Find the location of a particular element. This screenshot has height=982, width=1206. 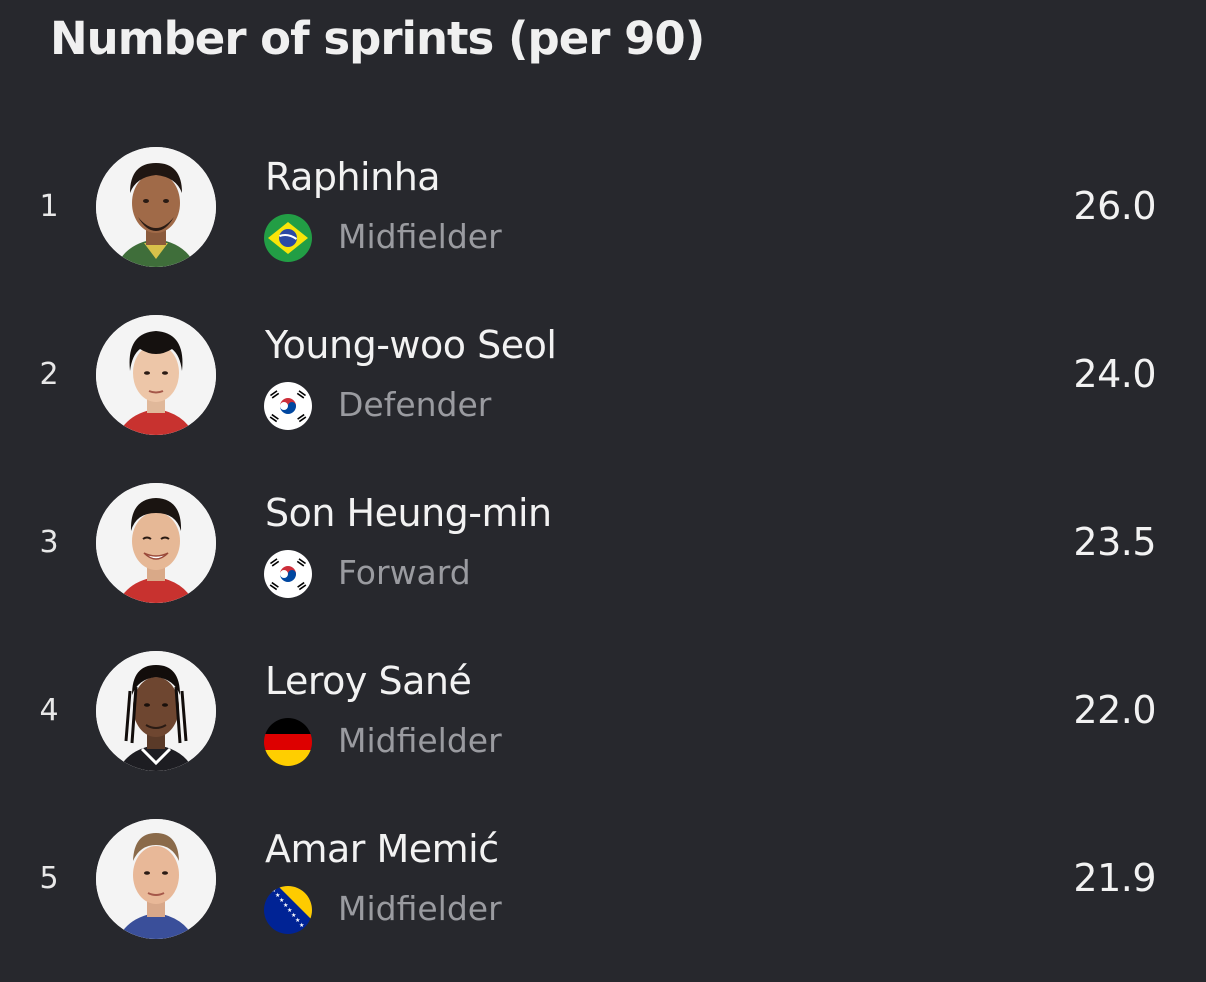

player-name: Leroy Sané is located at coordinates (368, 681).